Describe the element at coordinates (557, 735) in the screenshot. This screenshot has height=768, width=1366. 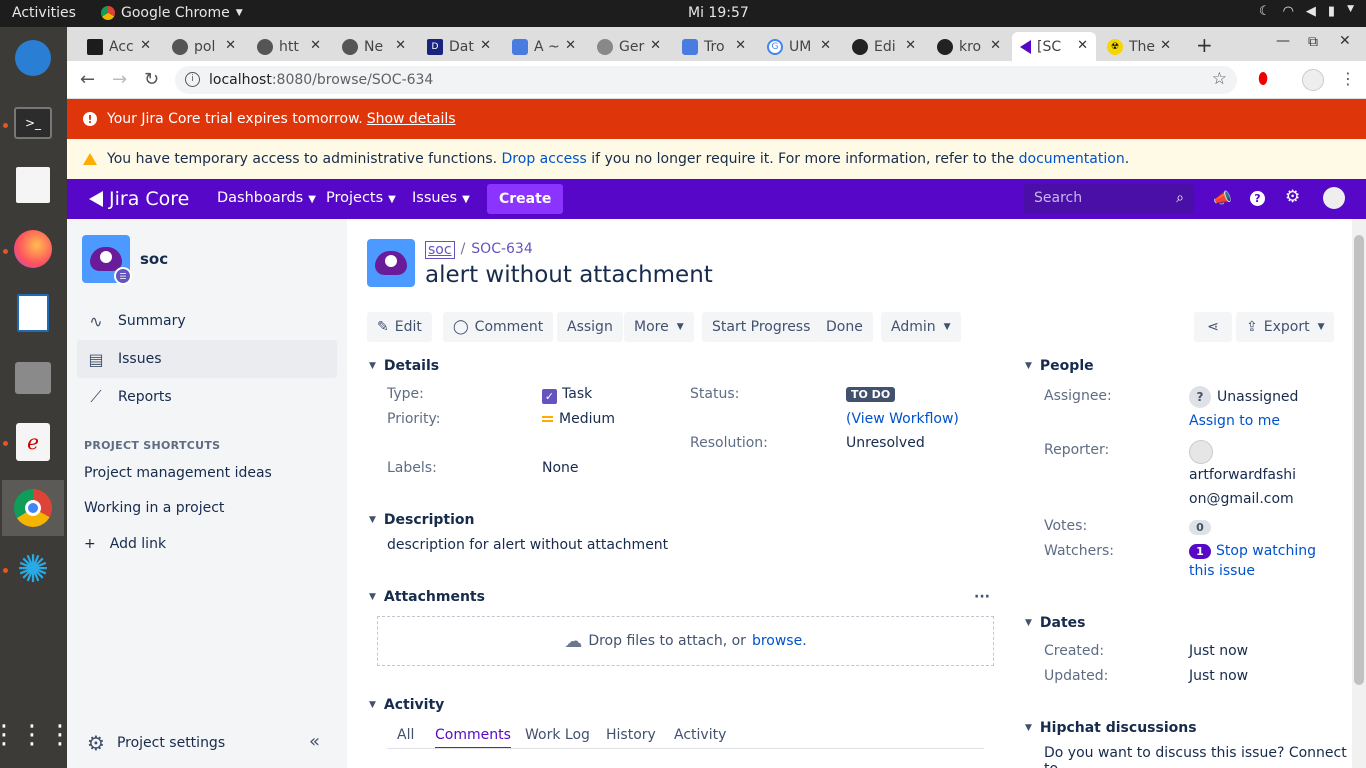
I see `tab-work-log: Work Log` at that location.